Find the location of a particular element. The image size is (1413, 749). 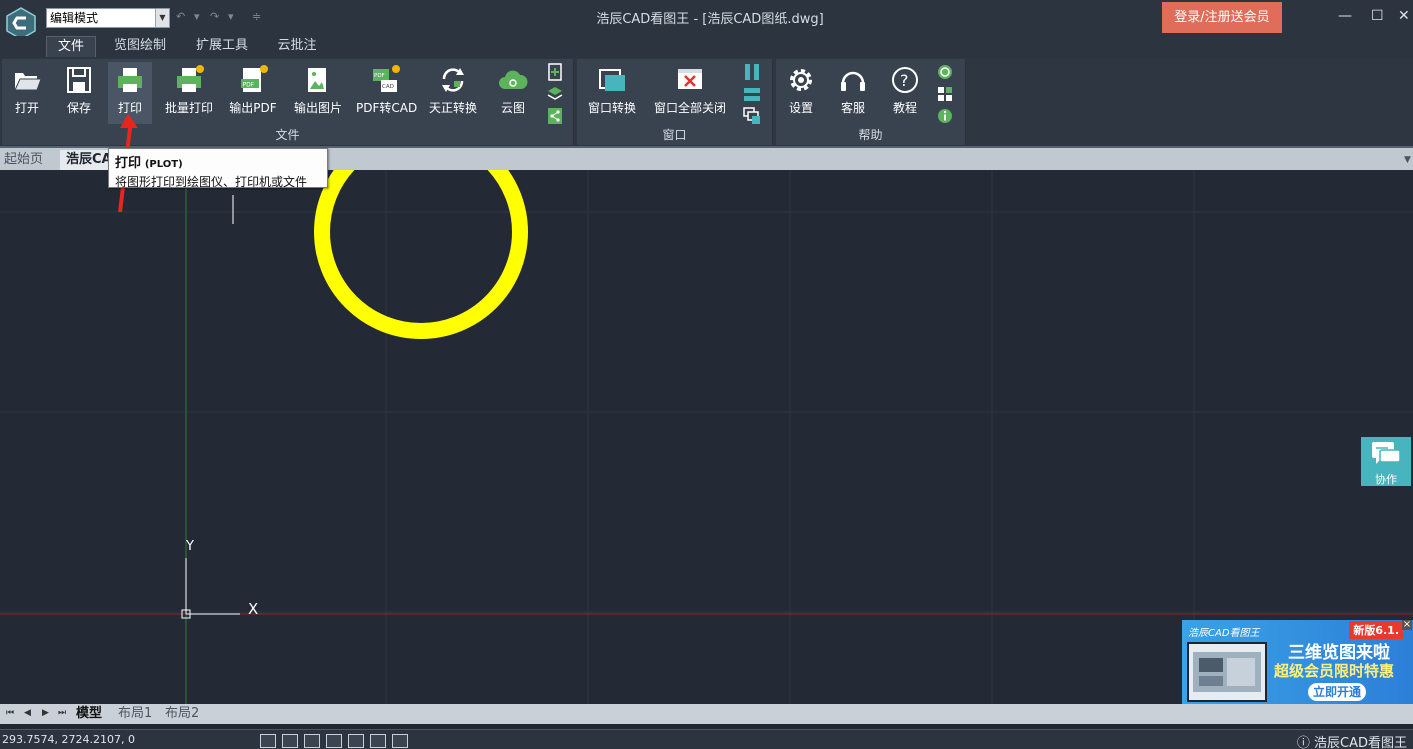

folder-open-icon is located at coordinates (28, 82).